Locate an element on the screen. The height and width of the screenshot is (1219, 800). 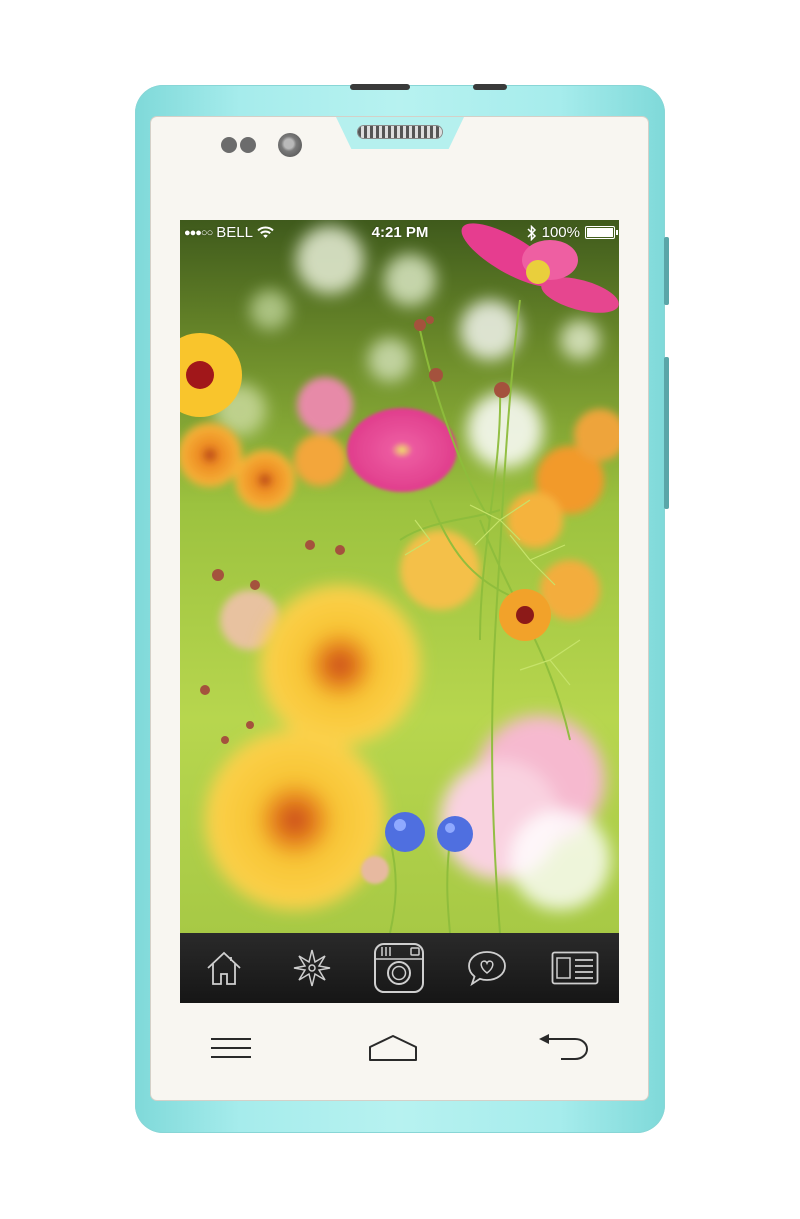
power-button is located at coordinates (666, 433).